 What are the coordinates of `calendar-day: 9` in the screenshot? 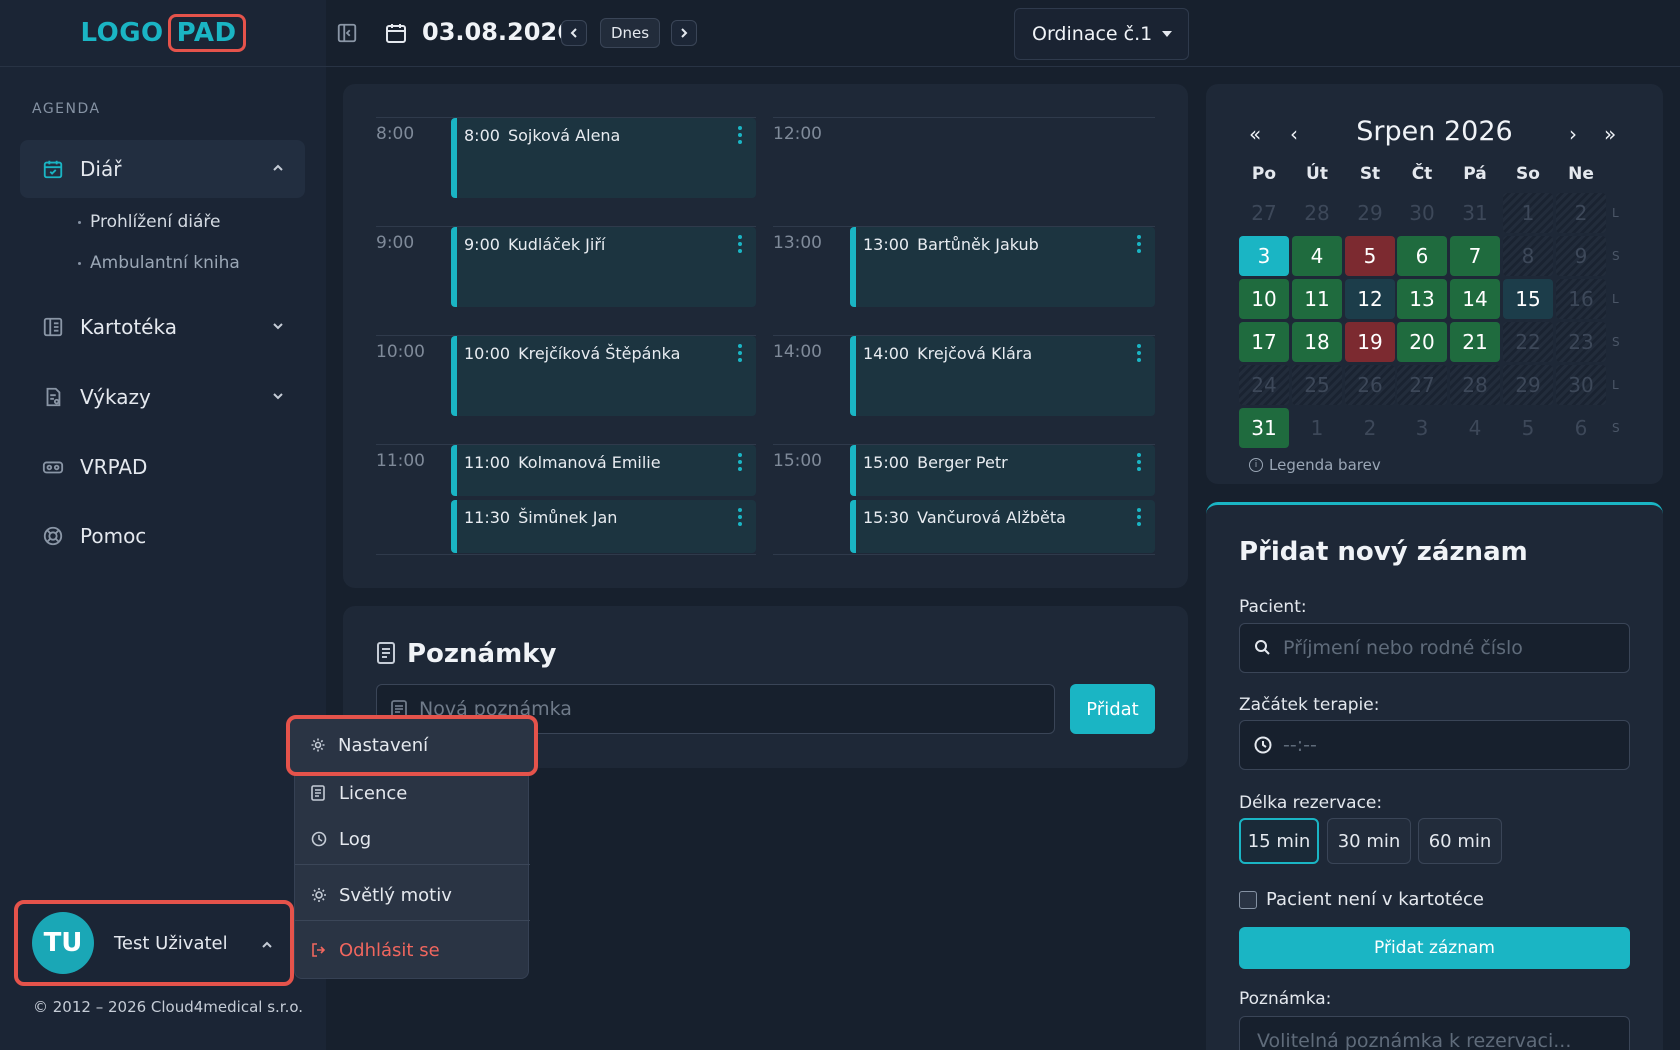 It's located at (1581, 256).